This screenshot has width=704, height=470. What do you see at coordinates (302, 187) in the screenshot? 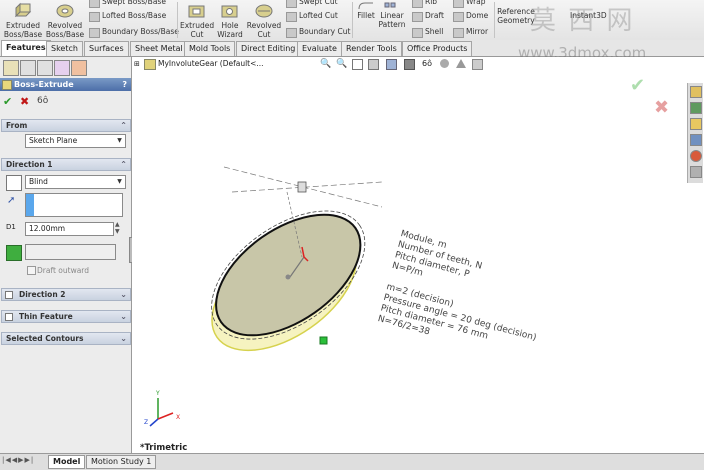
I see `gear-tooth-sketch` at bounding box center [302, 187].